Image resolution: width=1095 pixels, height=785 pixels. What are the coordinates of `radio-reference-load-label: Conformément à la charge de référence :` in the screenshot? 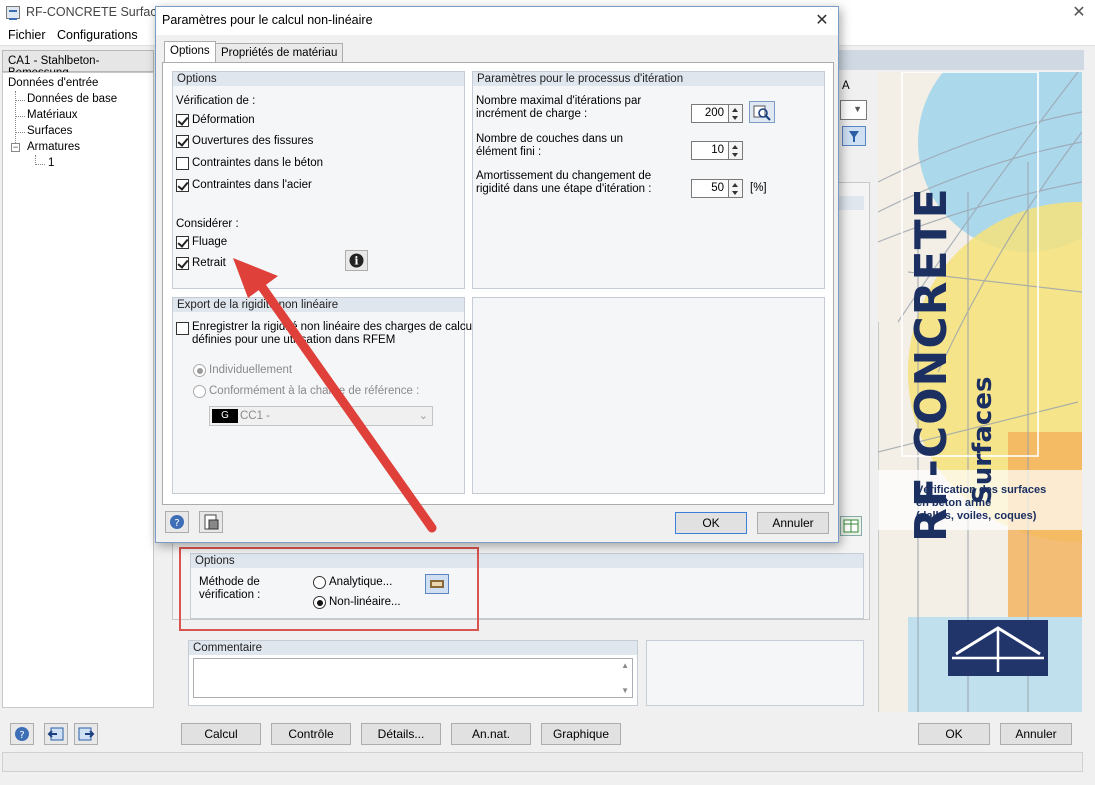 It's located at (314, 391).